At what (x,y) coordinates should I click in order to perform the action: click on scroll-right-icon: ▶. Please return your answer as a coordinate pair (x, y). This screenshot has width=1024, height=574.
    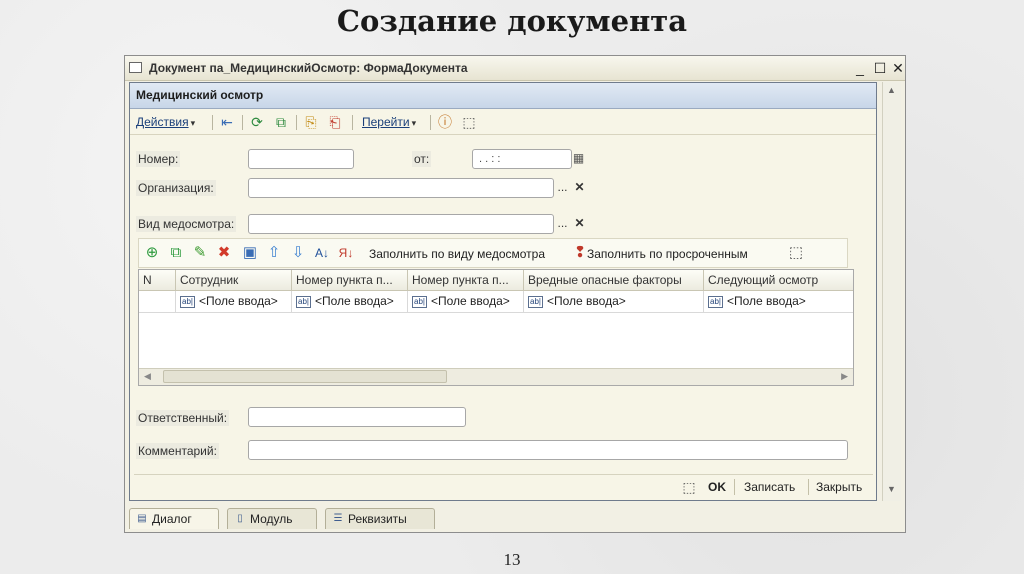
    Looking at the image, I should click on (844, 376).